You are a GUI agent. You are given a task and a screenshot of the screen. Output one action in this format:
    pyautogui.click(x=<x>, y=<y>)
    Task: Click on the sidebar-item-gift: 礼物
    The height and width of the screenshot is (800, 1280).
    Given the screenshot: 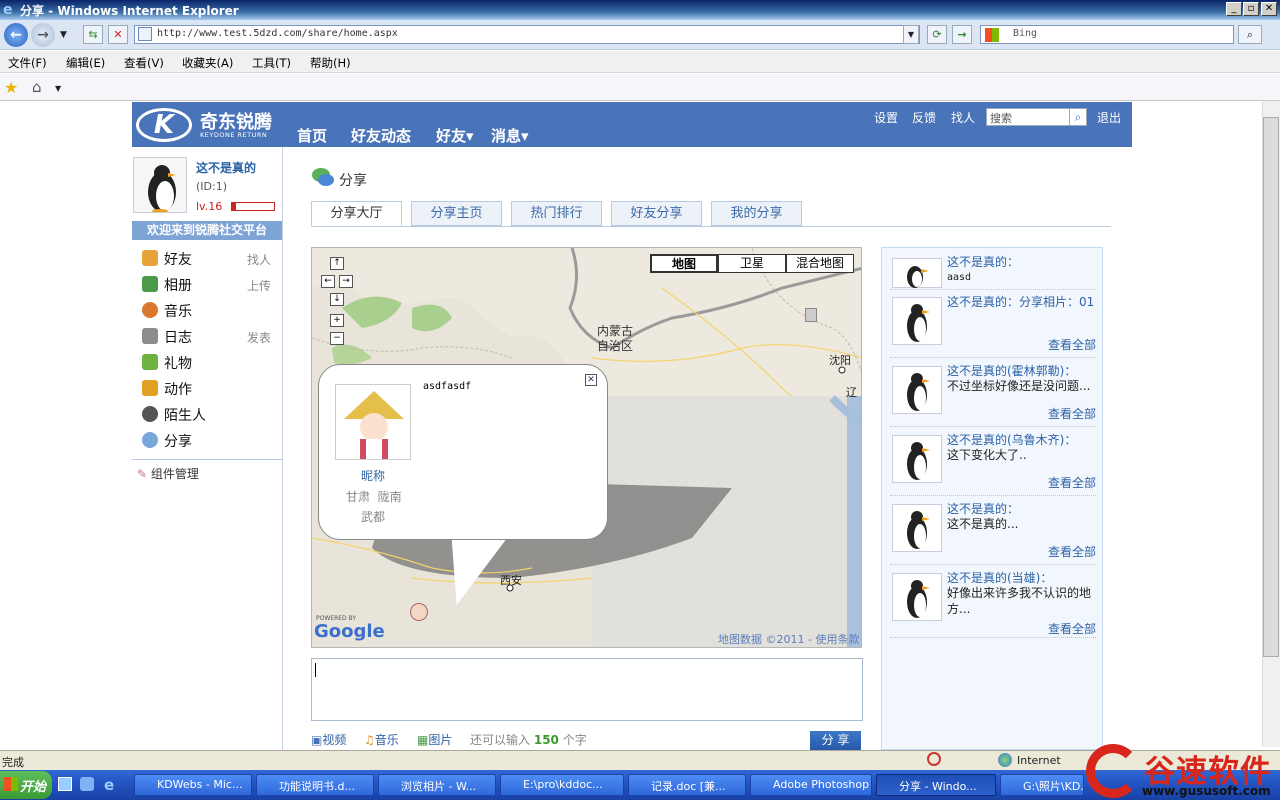 What is the action you would take?
    pyautogui.click(x=167, y=364)
    